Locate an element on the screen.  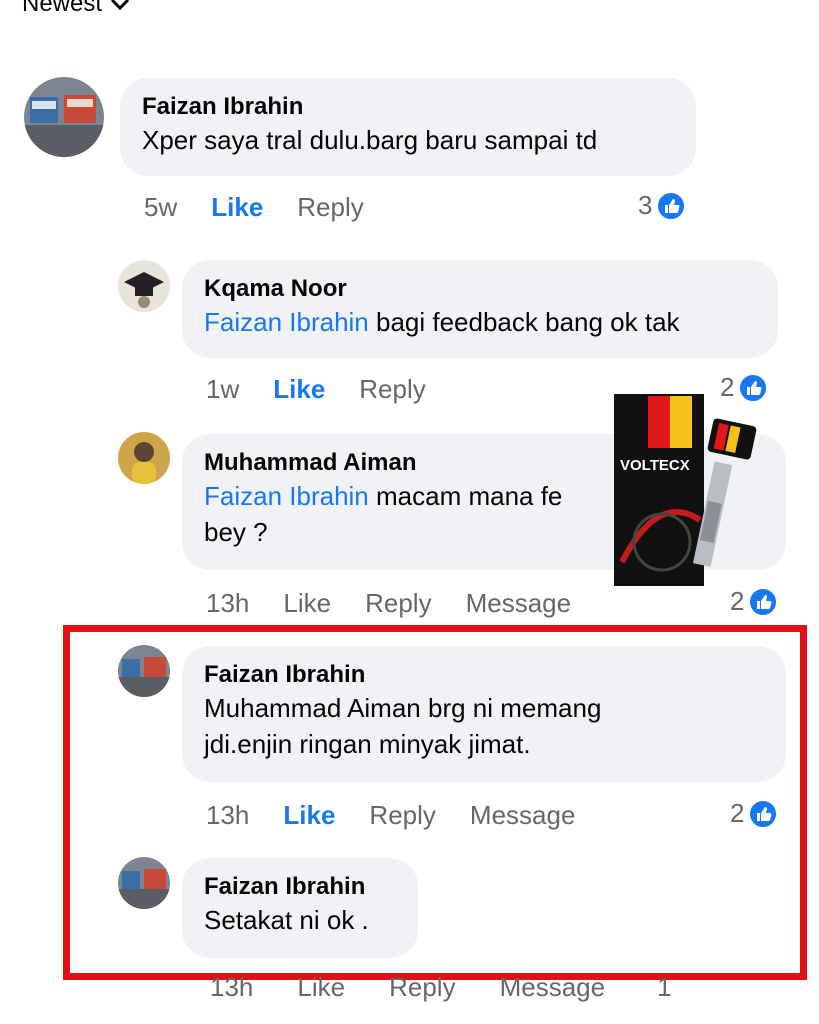
comment-text-line2: jdi.enjin ringan minyak jimat. is located at coordinates (367, 744).